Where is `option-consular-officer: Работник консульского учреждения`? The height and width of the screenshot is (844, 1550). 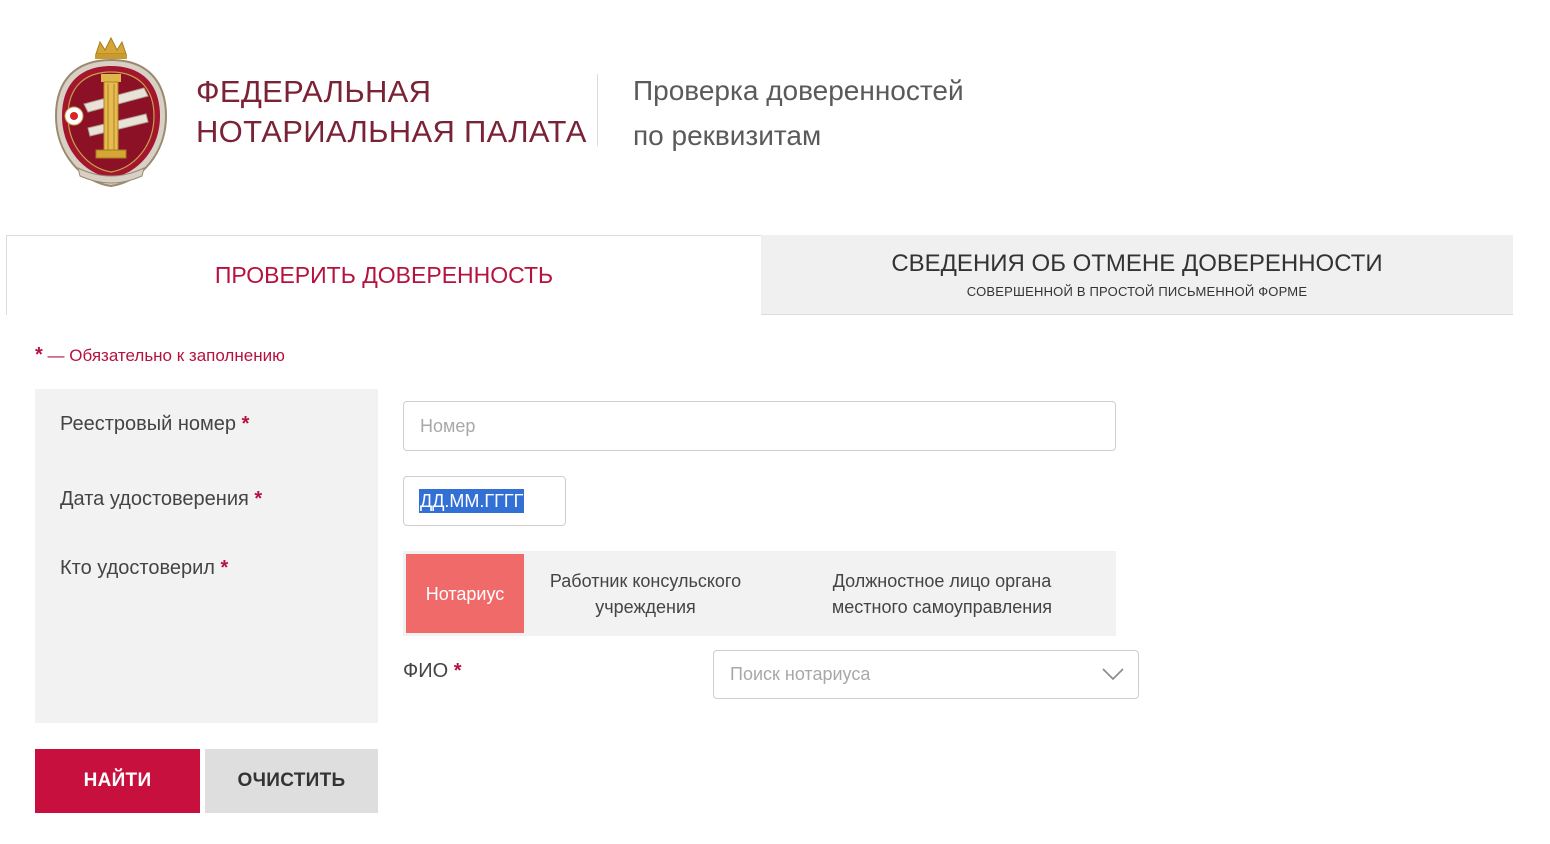 option-consular-officer: Работник консульского учреждения is located at coordinates (645, 593).